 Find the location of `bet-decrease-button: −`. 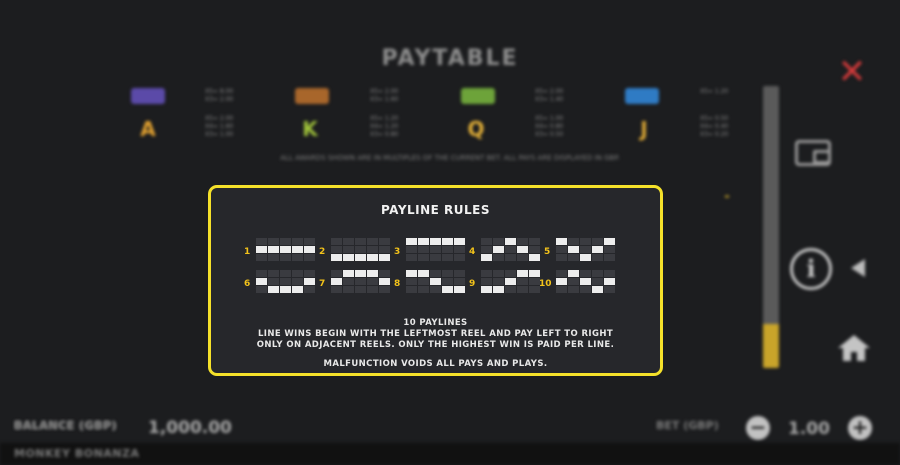

bet-decrease-button: − is located at coordinates (758, 428).